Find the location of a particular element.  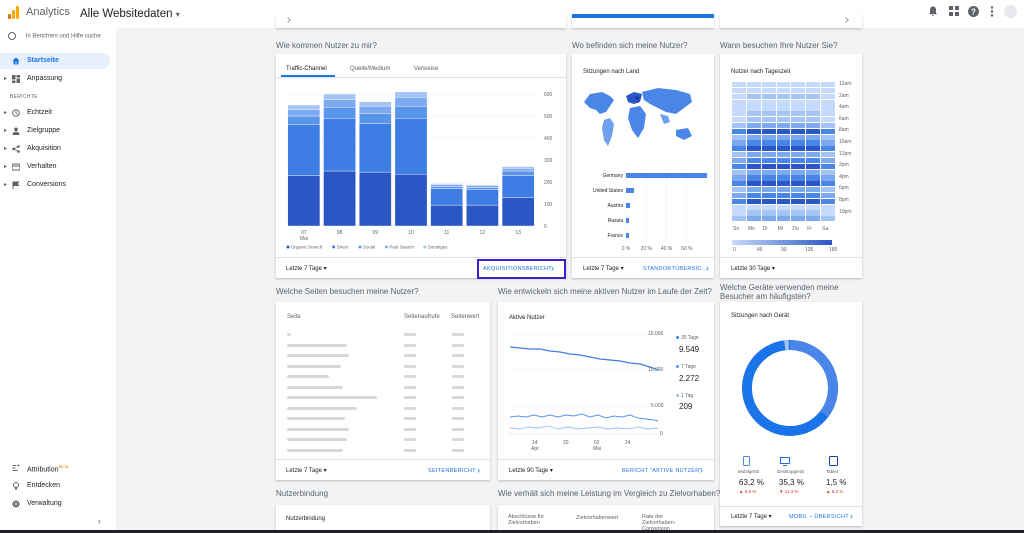

more-vert-icon is located at coordinates (992, 12).